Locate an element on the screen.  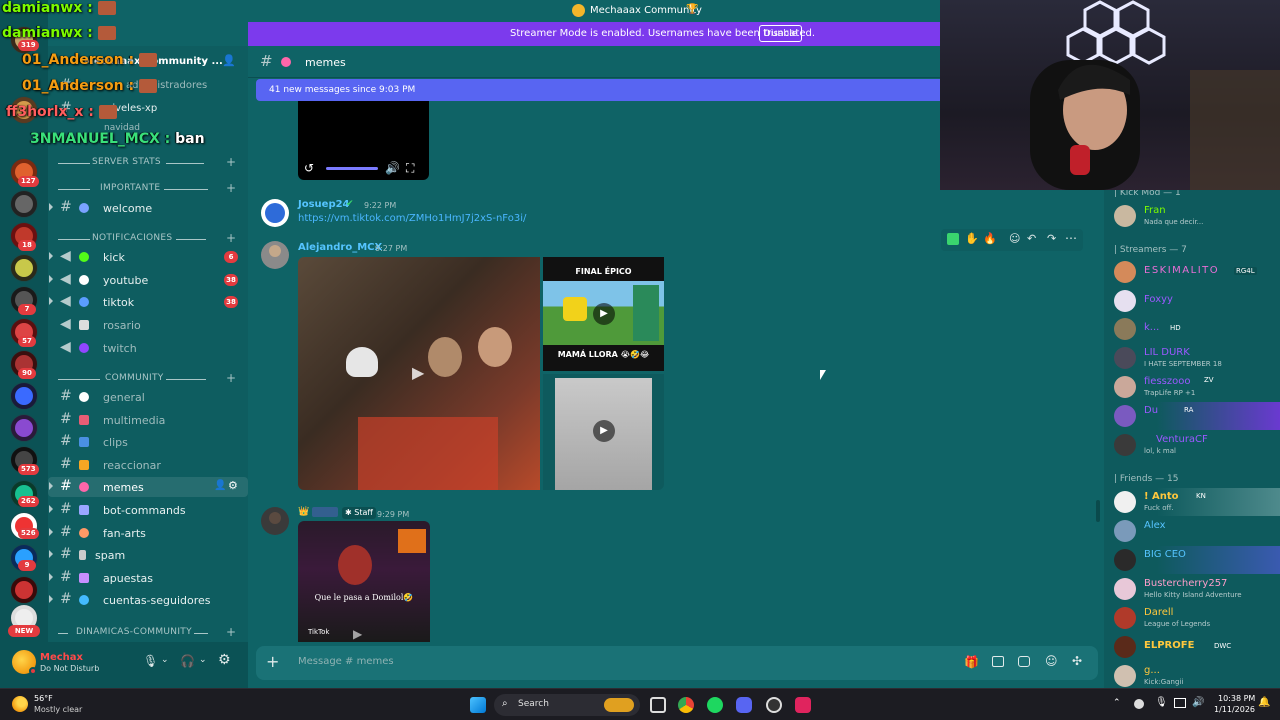
task-view-icon is located at coordinates (658, 705).